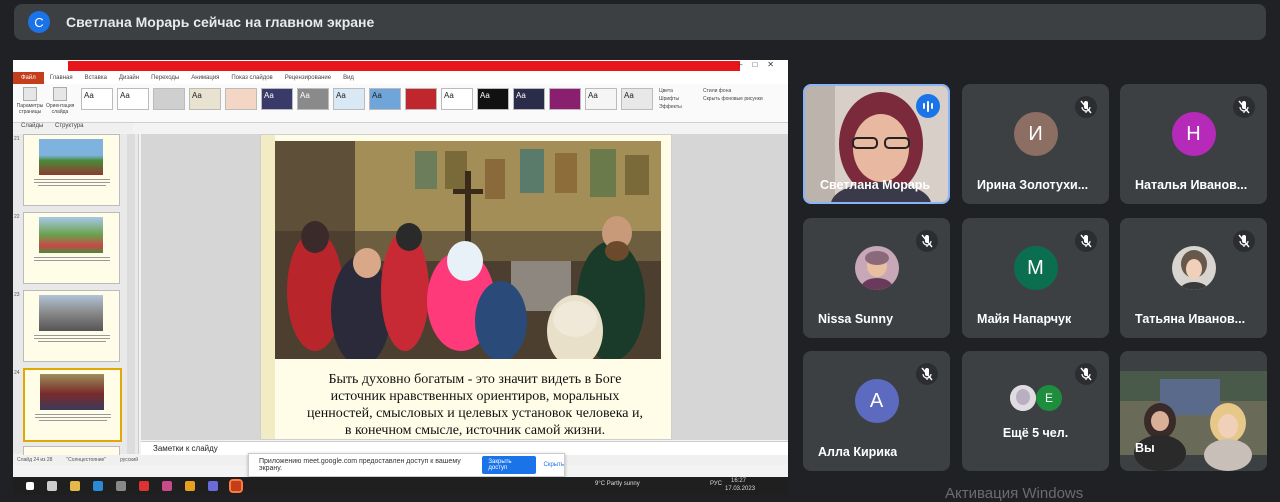 The image size is (1280, 502). What do you see at coordinates (348, 78) in the screenshot?
I see `tab-view: Вид` at bounding box center [348, 78].